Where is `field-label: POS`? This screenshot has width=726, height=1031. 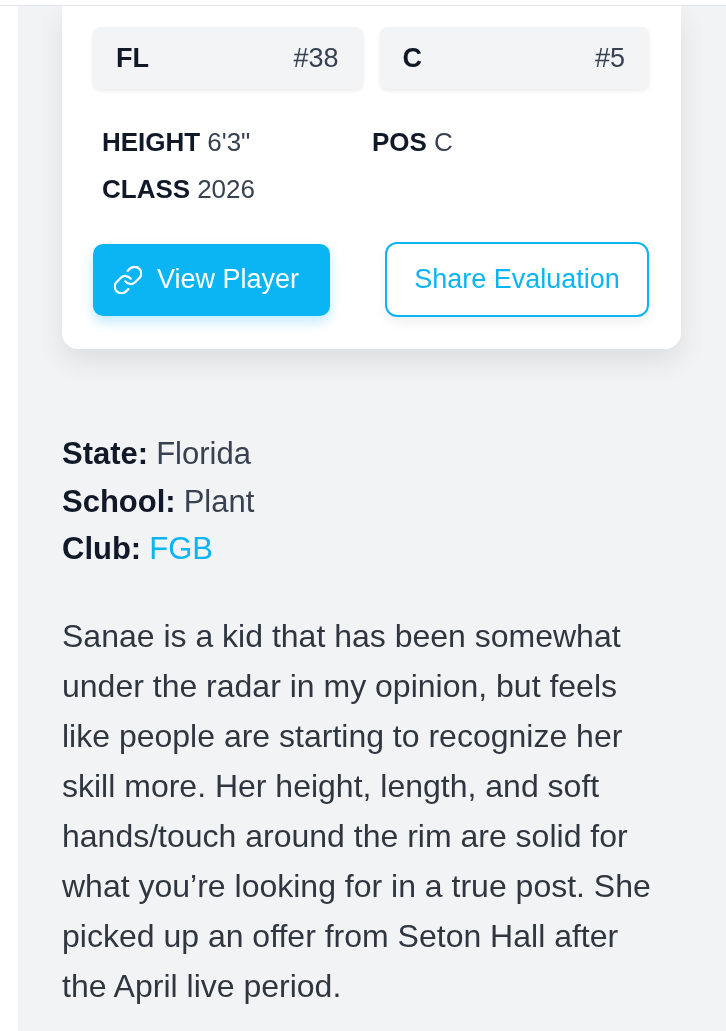 field-label: POS is located at coordinates (399, 142).